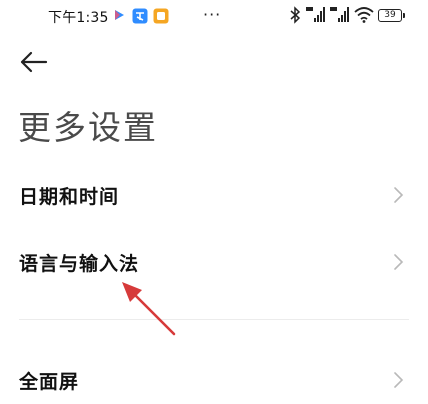 The height and width of the screenshot is (404, 428). Describe the element at coordinates (78, 18) in the screenshot. I see `status-time: 下午1:35` at that location.